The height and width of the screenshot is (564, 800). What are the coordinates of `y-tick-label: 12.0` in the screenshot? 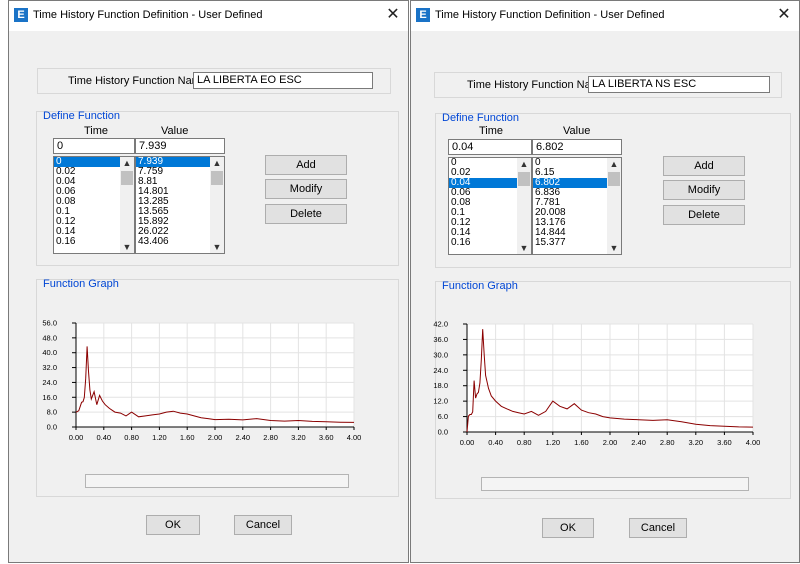 It's located at (440, 401).